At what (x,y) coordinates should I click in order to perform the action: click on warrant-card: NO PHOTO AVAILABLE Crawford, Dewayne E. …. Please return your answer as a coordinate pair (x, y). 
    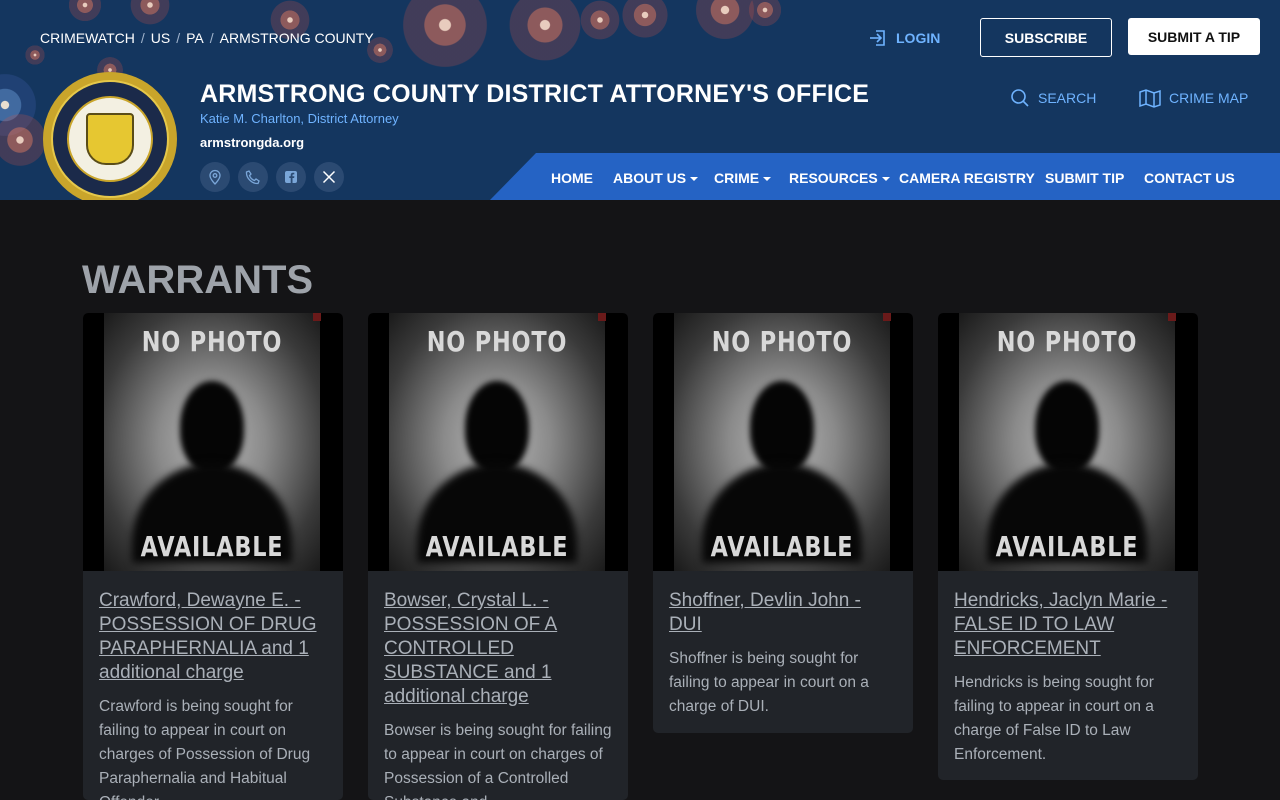
    Looking at the image, I should click on (213, 556).